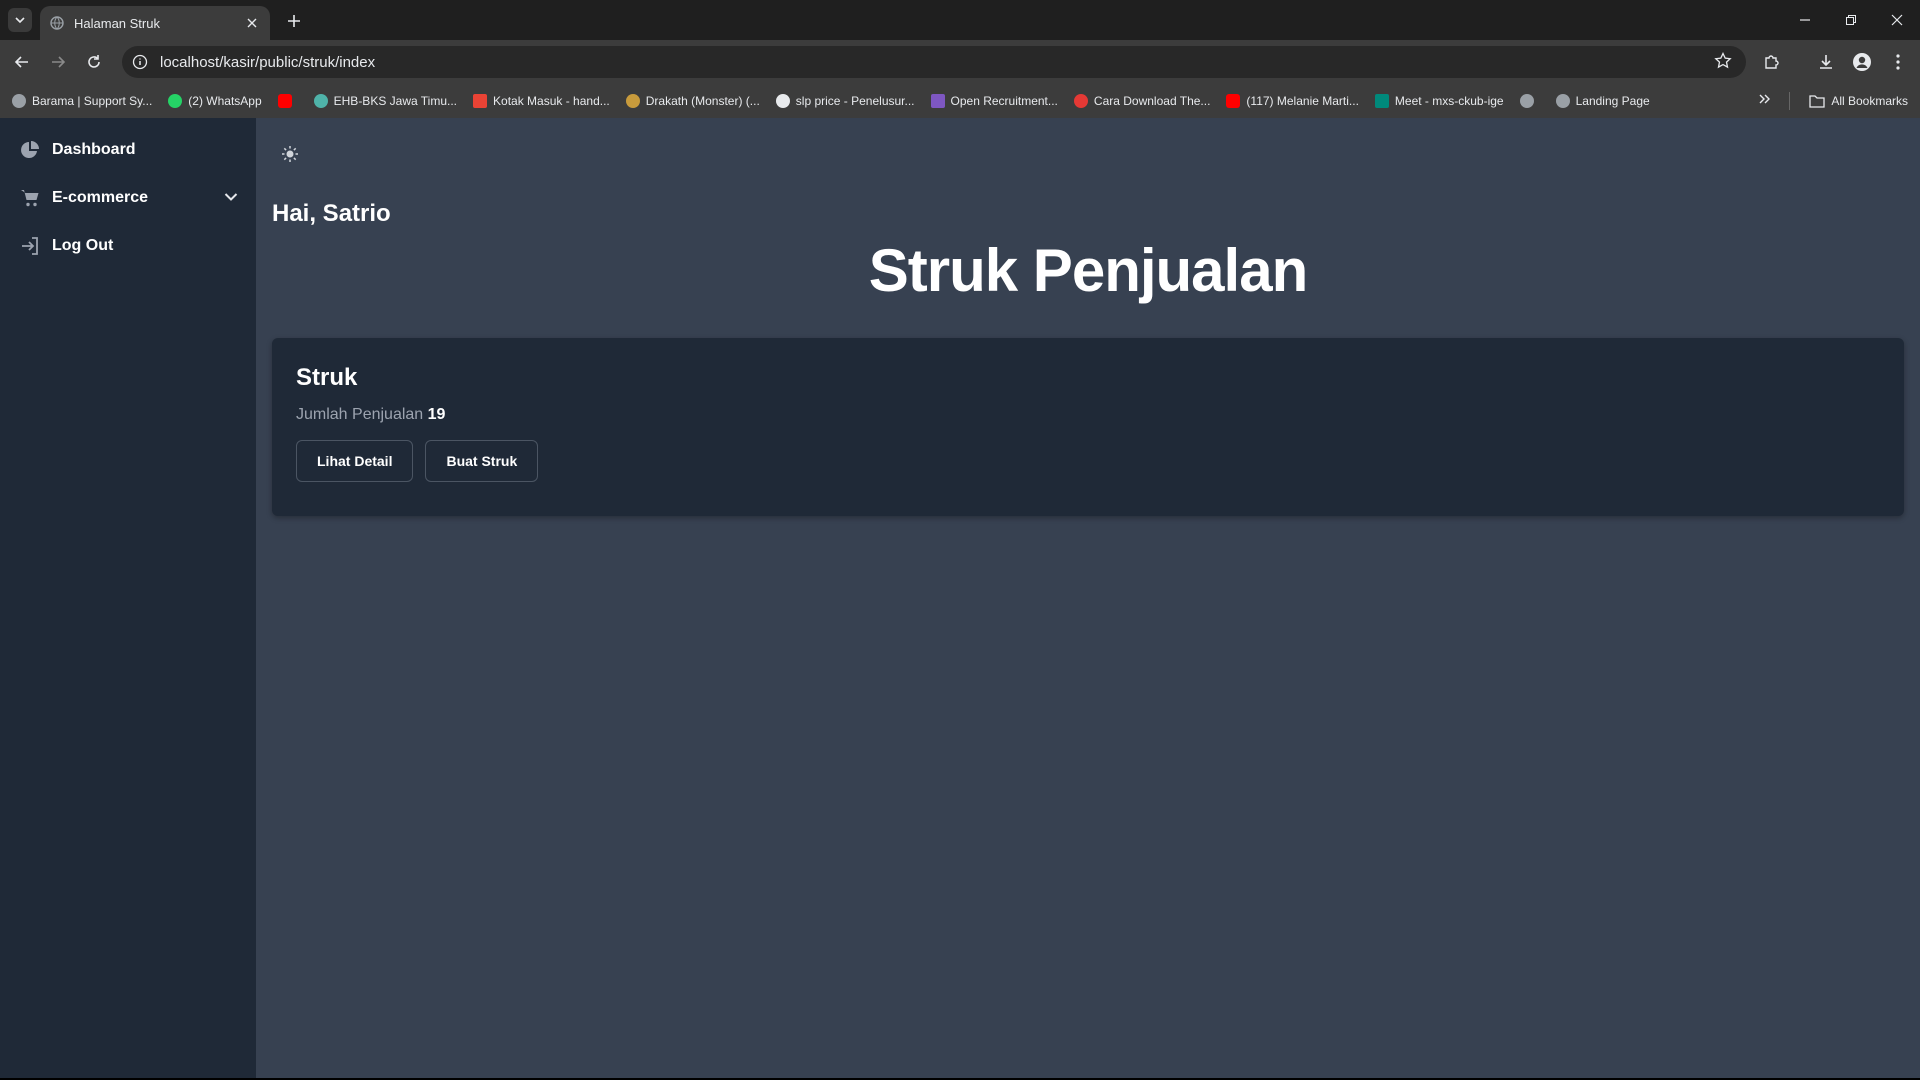 Image resolution: width=1920 pixels, height=1080 pixels. What do you see at coordinates (1723, 61) in the screenshot?
I see `bookmark-star-icon` at bounding box center [1723, 61].